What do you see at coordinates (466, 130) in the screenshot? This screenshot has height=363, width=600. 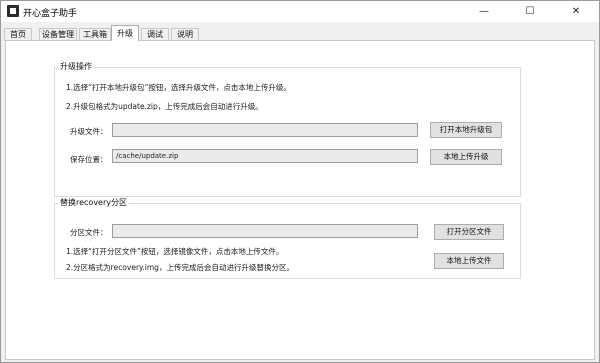 I see `open-local-package-button: 打开本地升级包` at bounding box center [466, 130].